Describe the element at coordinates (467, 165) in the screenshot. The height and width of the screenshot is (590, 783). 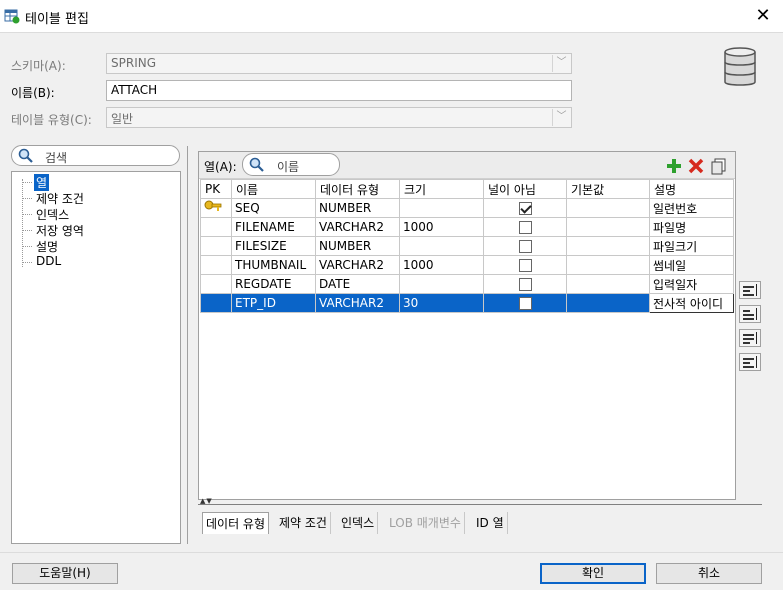
I see `columns-toolbar: 열(A): 이름` at that location.